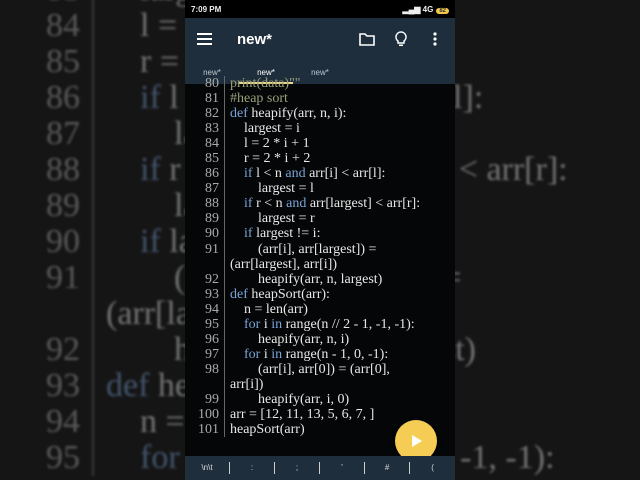 The width and height of the screenshot is (640, 480). Describe the element at coordinates (205, 354) in the screenshot. I see `line-number: 97` at that location.